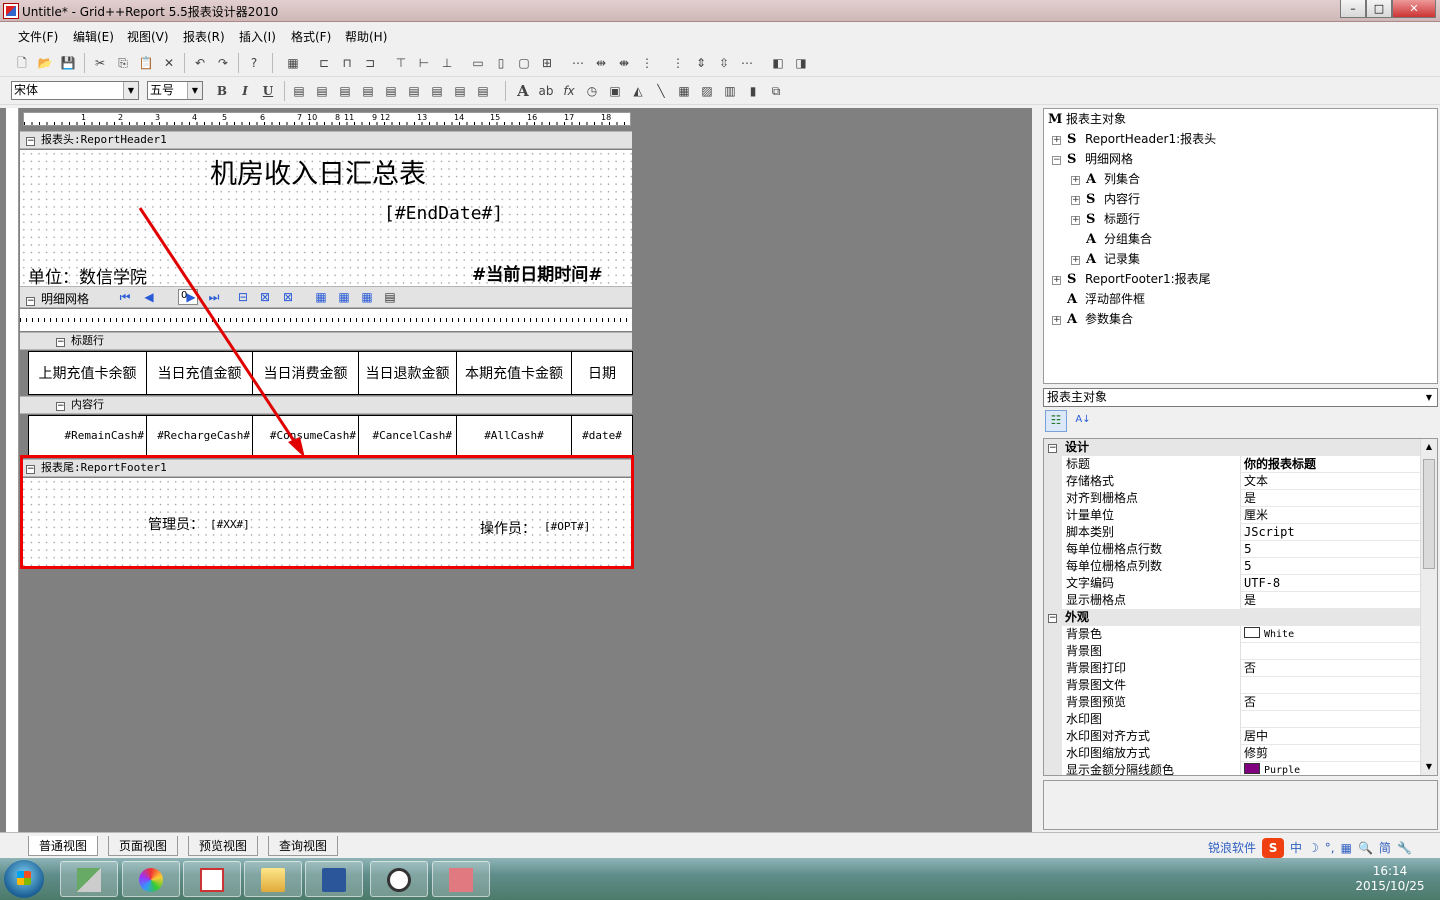  What do you see at coordinates (478, 63) in the screenshot?
I see `same-width-icon: ▭` at bounding box center [478, 63].